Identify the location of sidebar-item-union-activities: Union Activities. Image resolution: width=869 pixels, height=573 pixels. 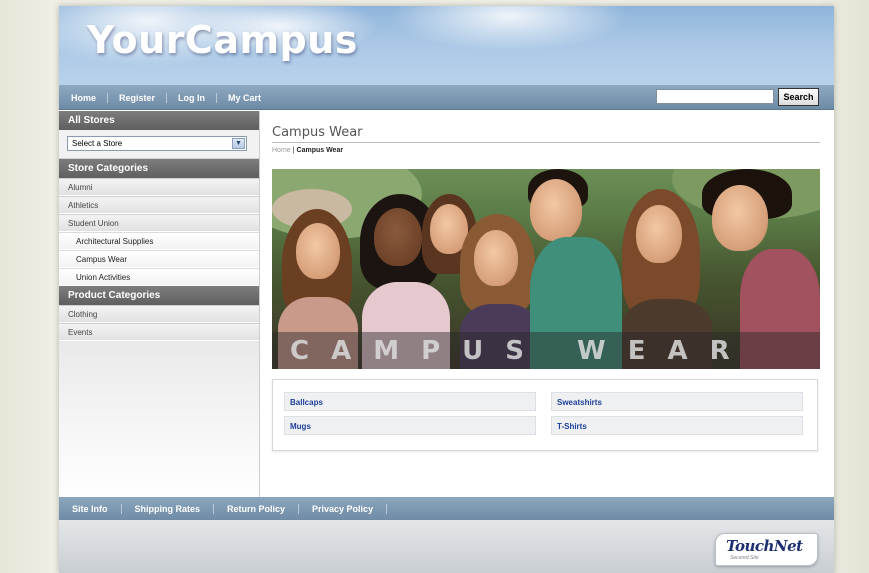
(159, 277).